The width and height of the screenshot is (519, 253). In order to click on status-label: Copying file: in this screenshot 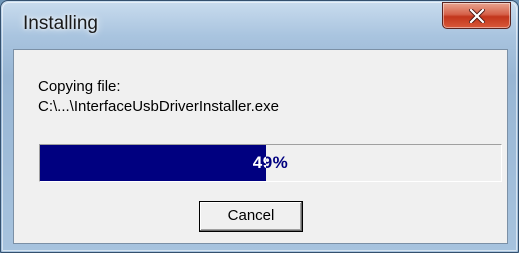, I will do `click(79, 86)`.